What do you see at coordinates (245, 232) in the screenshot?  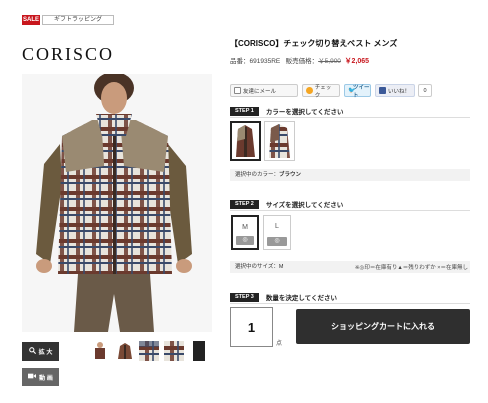 I see `size-option-m: M ◎` at bounding box center [245, 232].